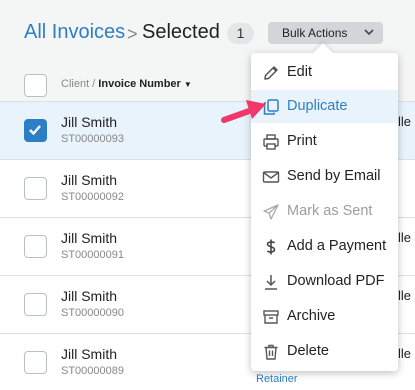 This screenshot has width=415, height=390. I want to click on column-header: Client / Invoice Number ▼, so click(126, 84).